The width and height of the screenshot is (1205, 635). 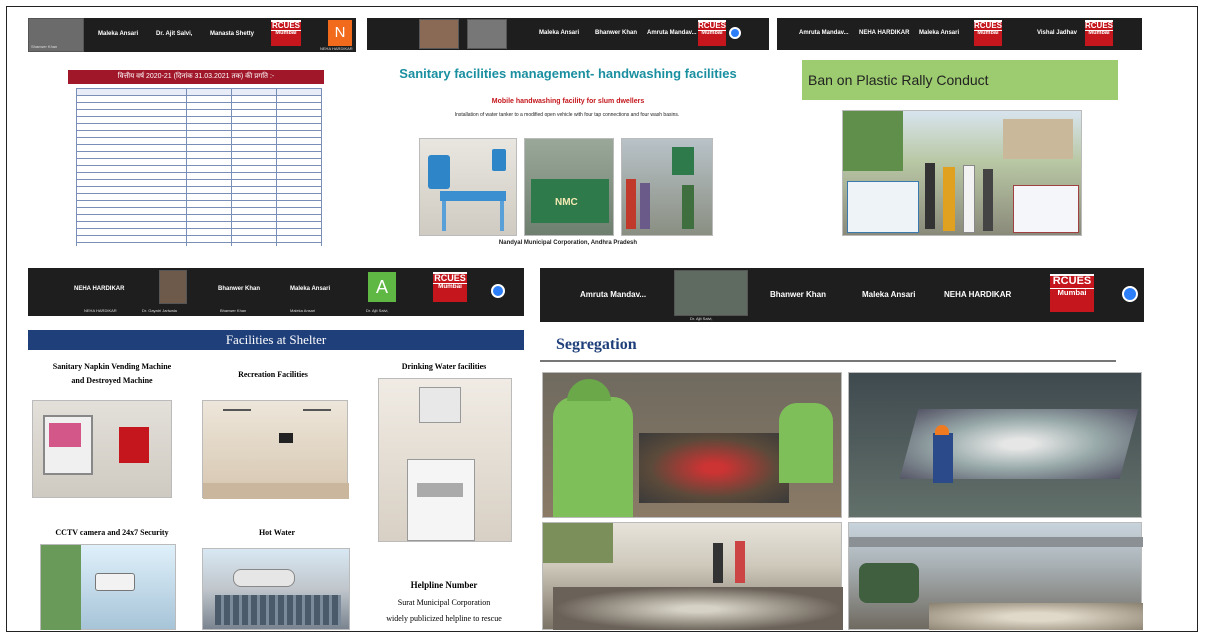 What do you see at coordinates (444, 366) in the screenshot?
I see `drinking-label: Drinking Water facilities` at bounding box center [444, 366].